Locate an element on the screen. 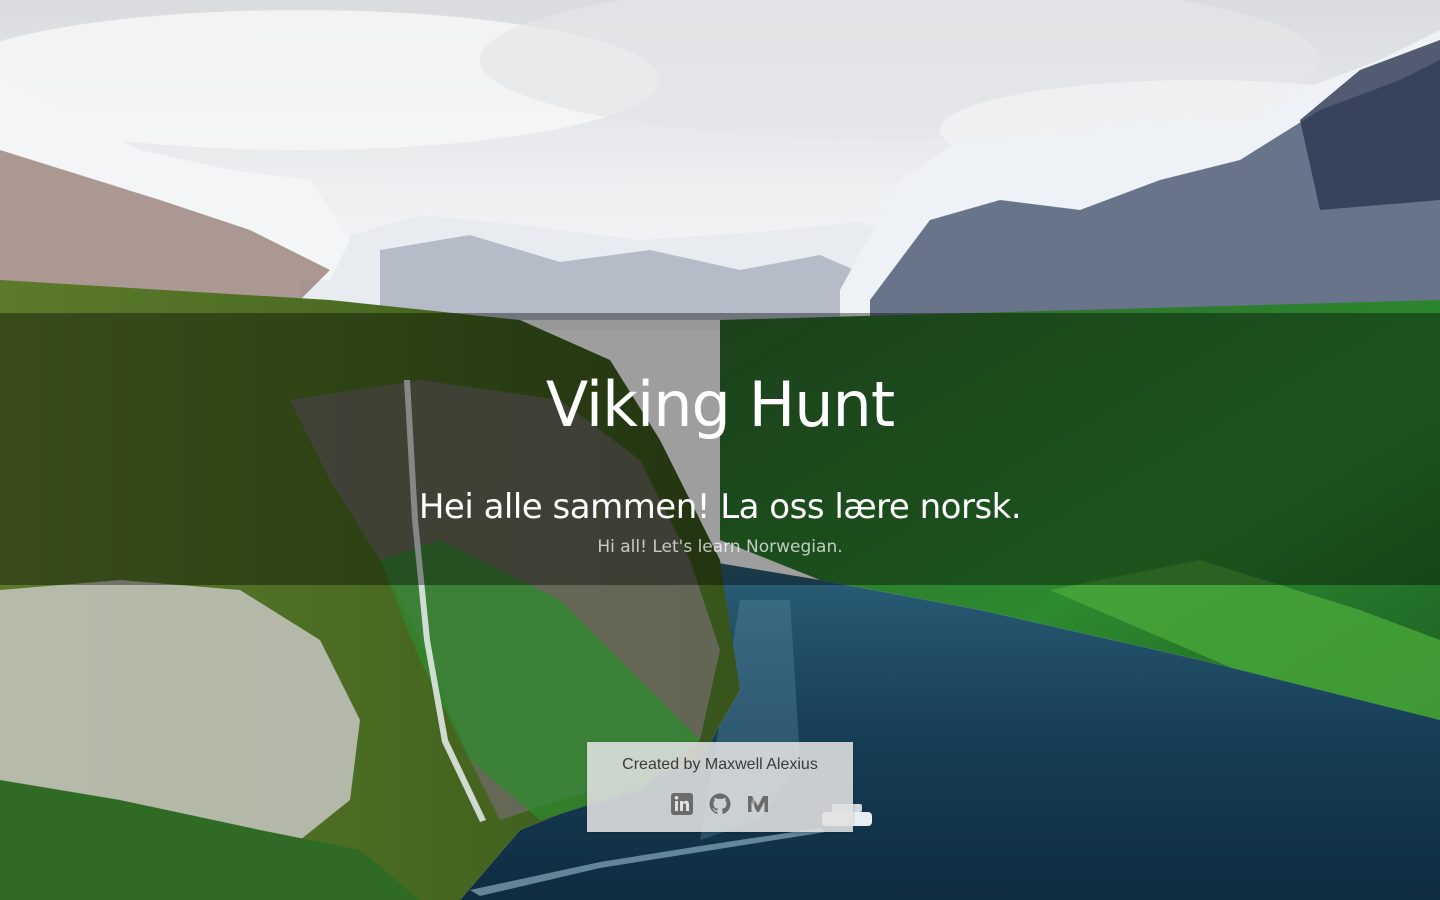 The width and height of the screenshot is (1440, 900). page-title: Viking Hunt is located at coordinates (720, 404).